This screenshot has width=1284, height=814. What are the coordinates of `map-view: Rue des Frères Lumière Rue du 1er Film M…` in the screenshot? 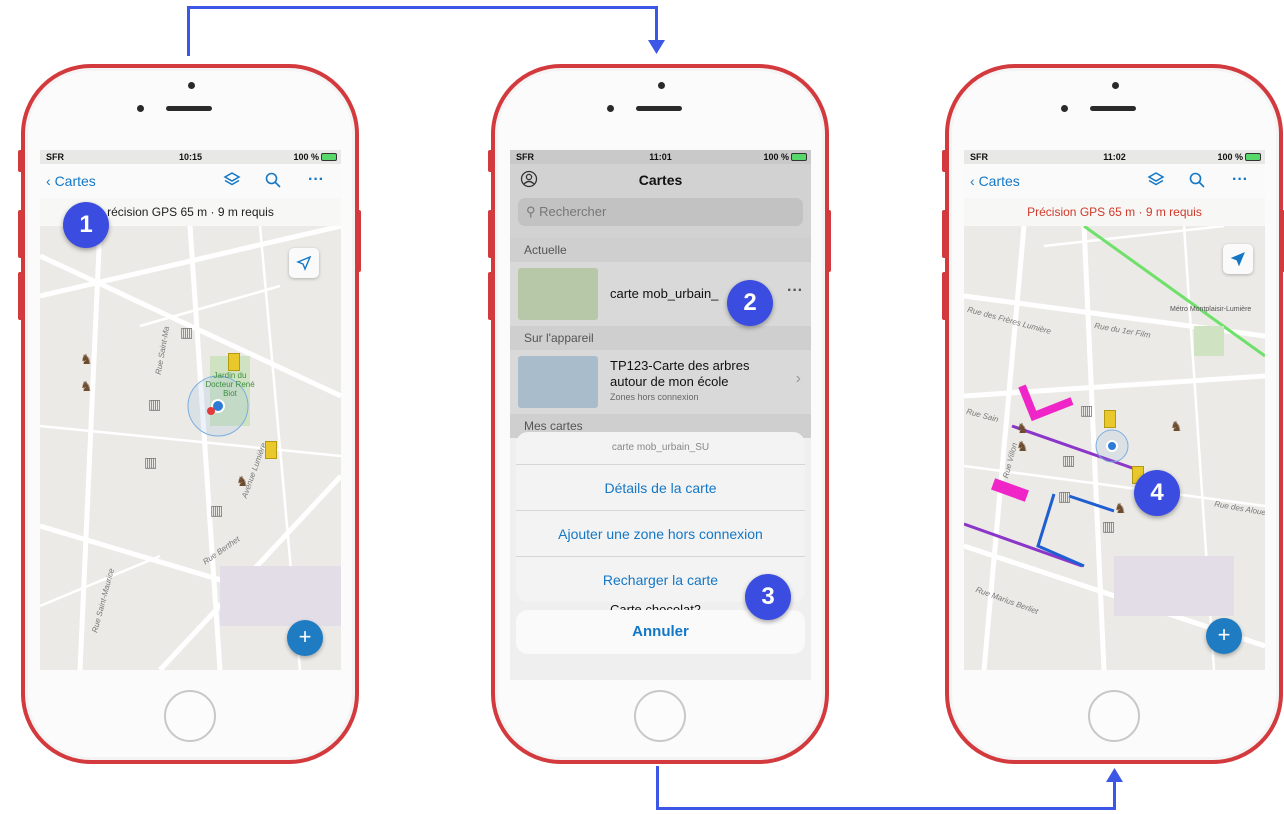 It's located at (1114, 448).